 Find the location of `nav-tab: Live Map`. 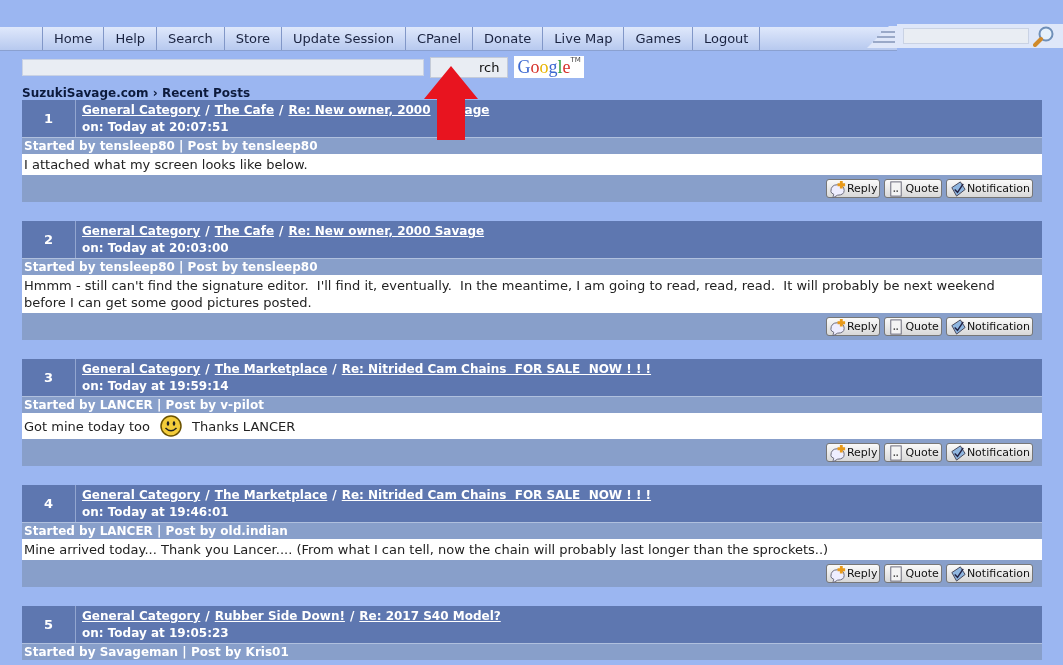

nav-tab: Live Map is located at coordinates (583, 38).